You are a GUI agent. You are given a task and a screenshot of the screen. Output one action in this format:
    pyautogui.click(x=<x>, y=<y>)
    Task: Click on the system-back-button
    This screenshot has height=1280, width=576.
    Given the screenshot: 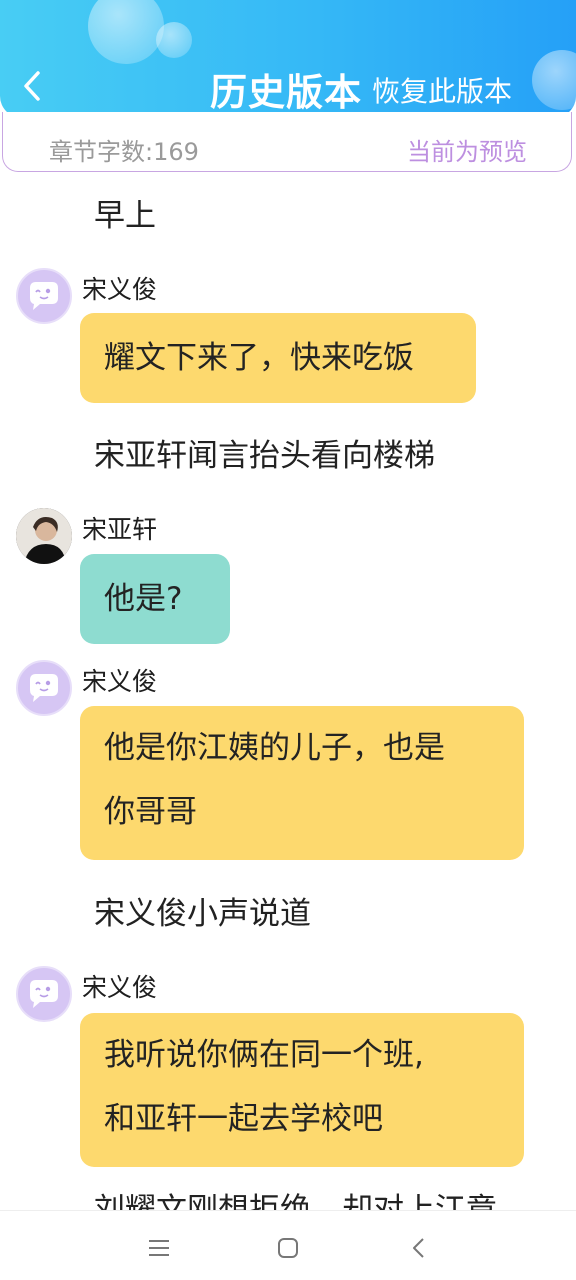 What is the action you would take?
    pyautogui.click(x=419, y=1248)
    